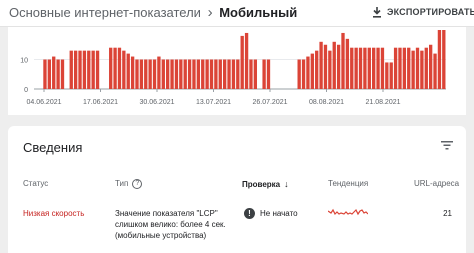 This screenshot has height=253, width=474. I want to click on export-button: ЭКСПОРТИРОВАТЬ, so click(423, 12).